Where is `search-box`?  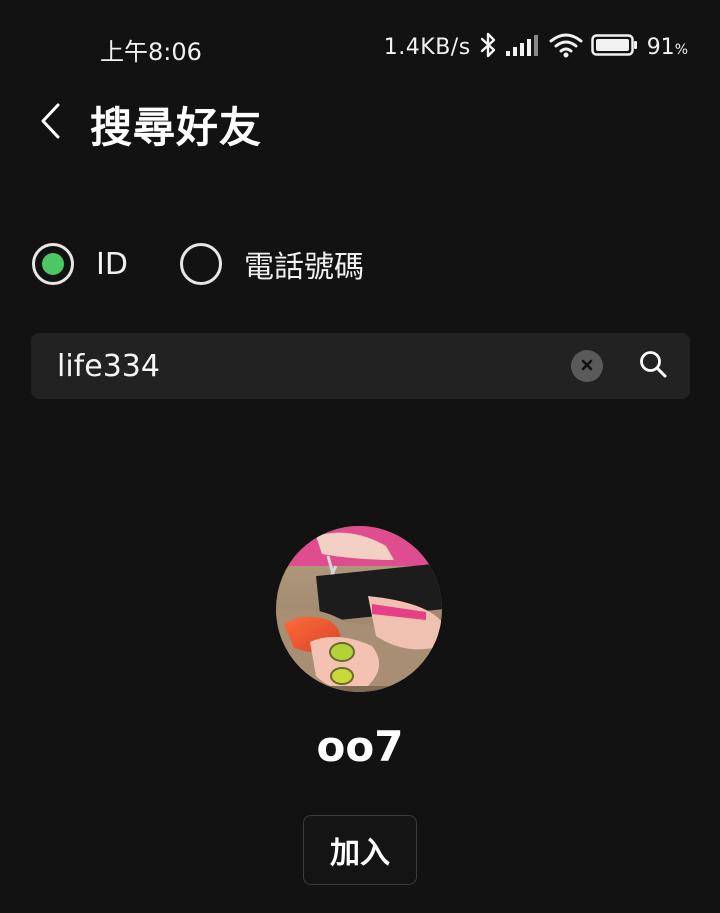
search-box is located at coordinates (360, 366).